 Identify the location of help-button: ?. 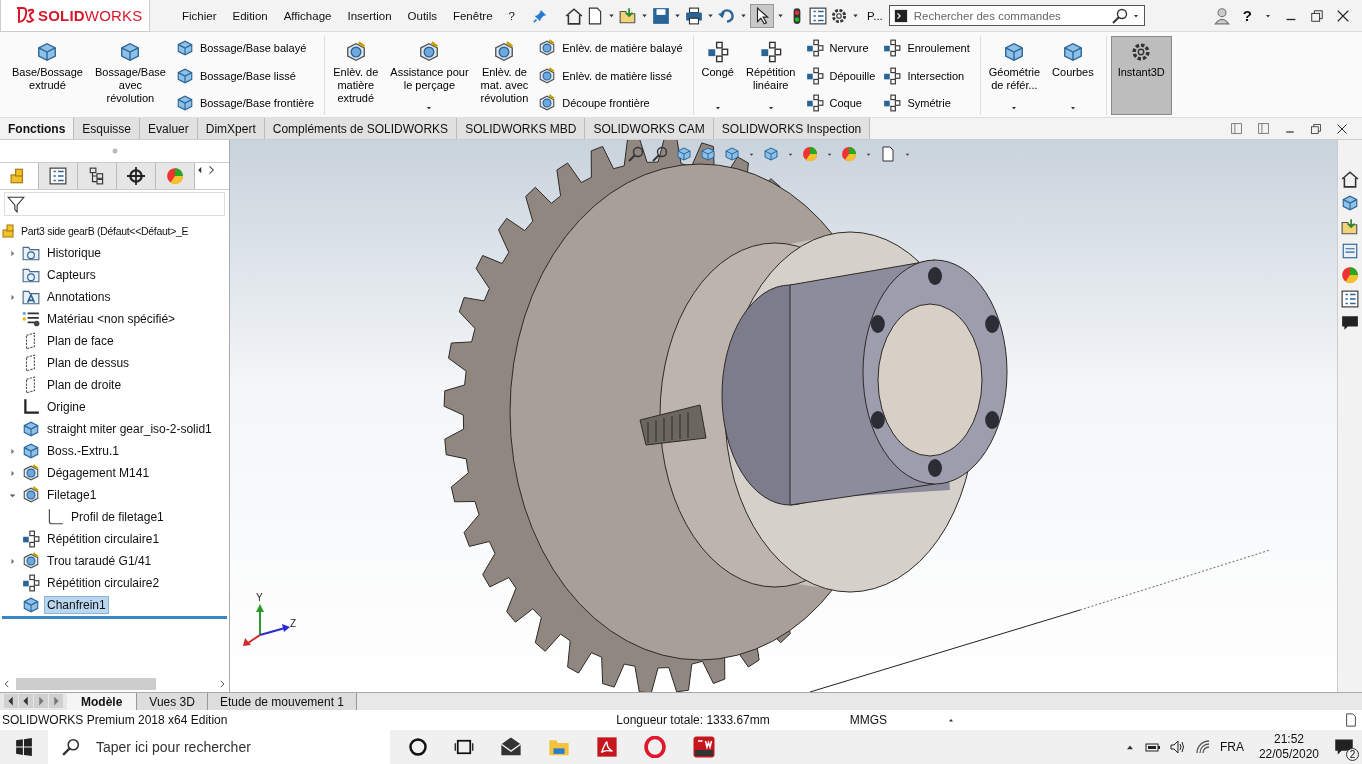
(1247, 15).